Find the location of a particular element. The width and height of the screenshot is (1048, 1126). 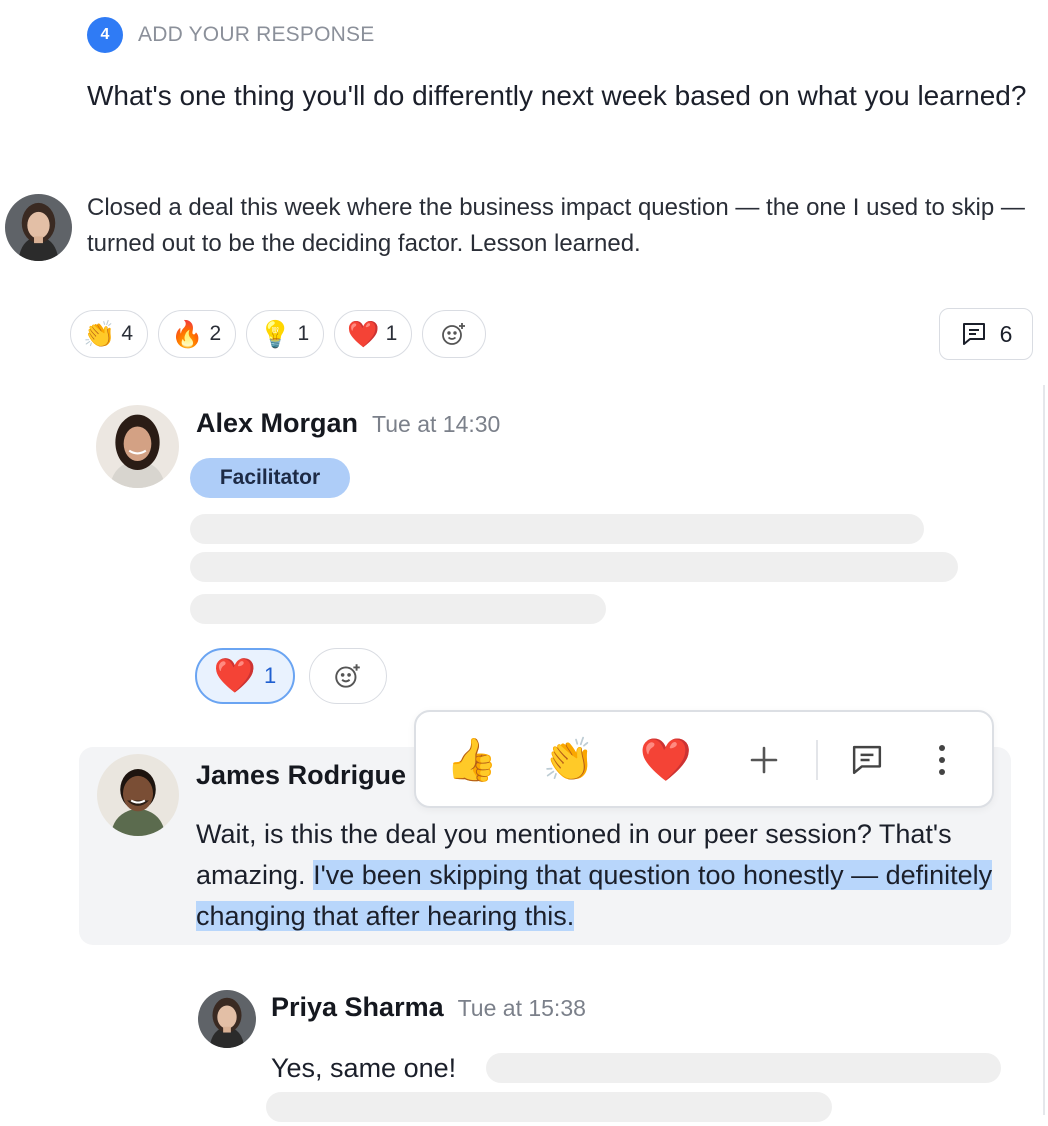

comments-button: 6 is located at coordinates (986, 334).